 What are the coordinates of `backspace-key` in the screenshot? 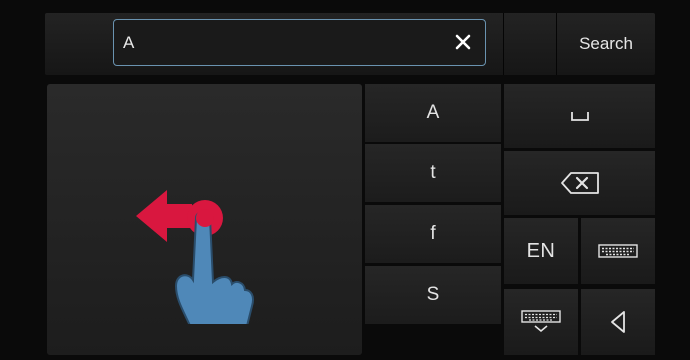 It's located at (579, 183).